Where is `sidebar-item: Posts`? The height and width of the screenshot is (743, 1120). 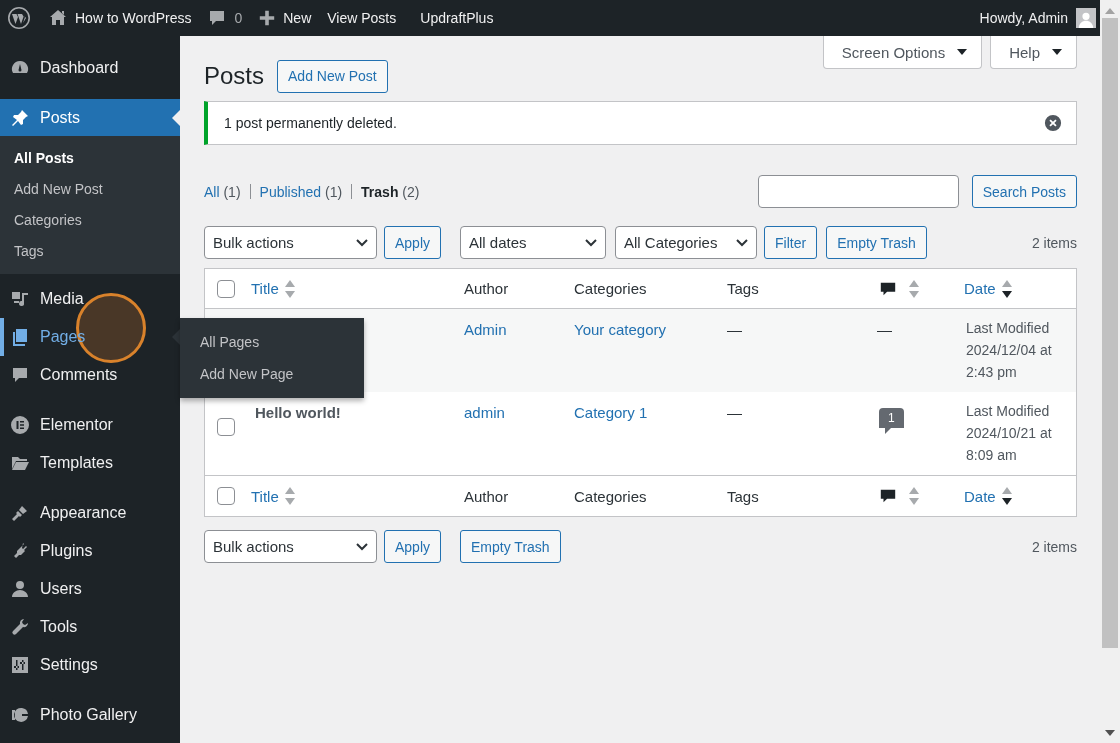
sidebar-item: Posts is located at coordinates (90, 117).